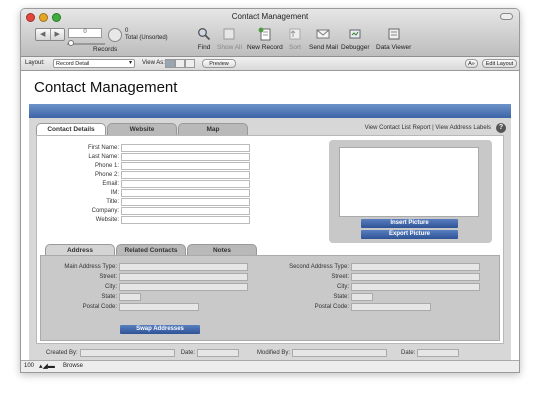 The image size is (540, 401). I want to click on view-as-list-button, so click(180, 63).